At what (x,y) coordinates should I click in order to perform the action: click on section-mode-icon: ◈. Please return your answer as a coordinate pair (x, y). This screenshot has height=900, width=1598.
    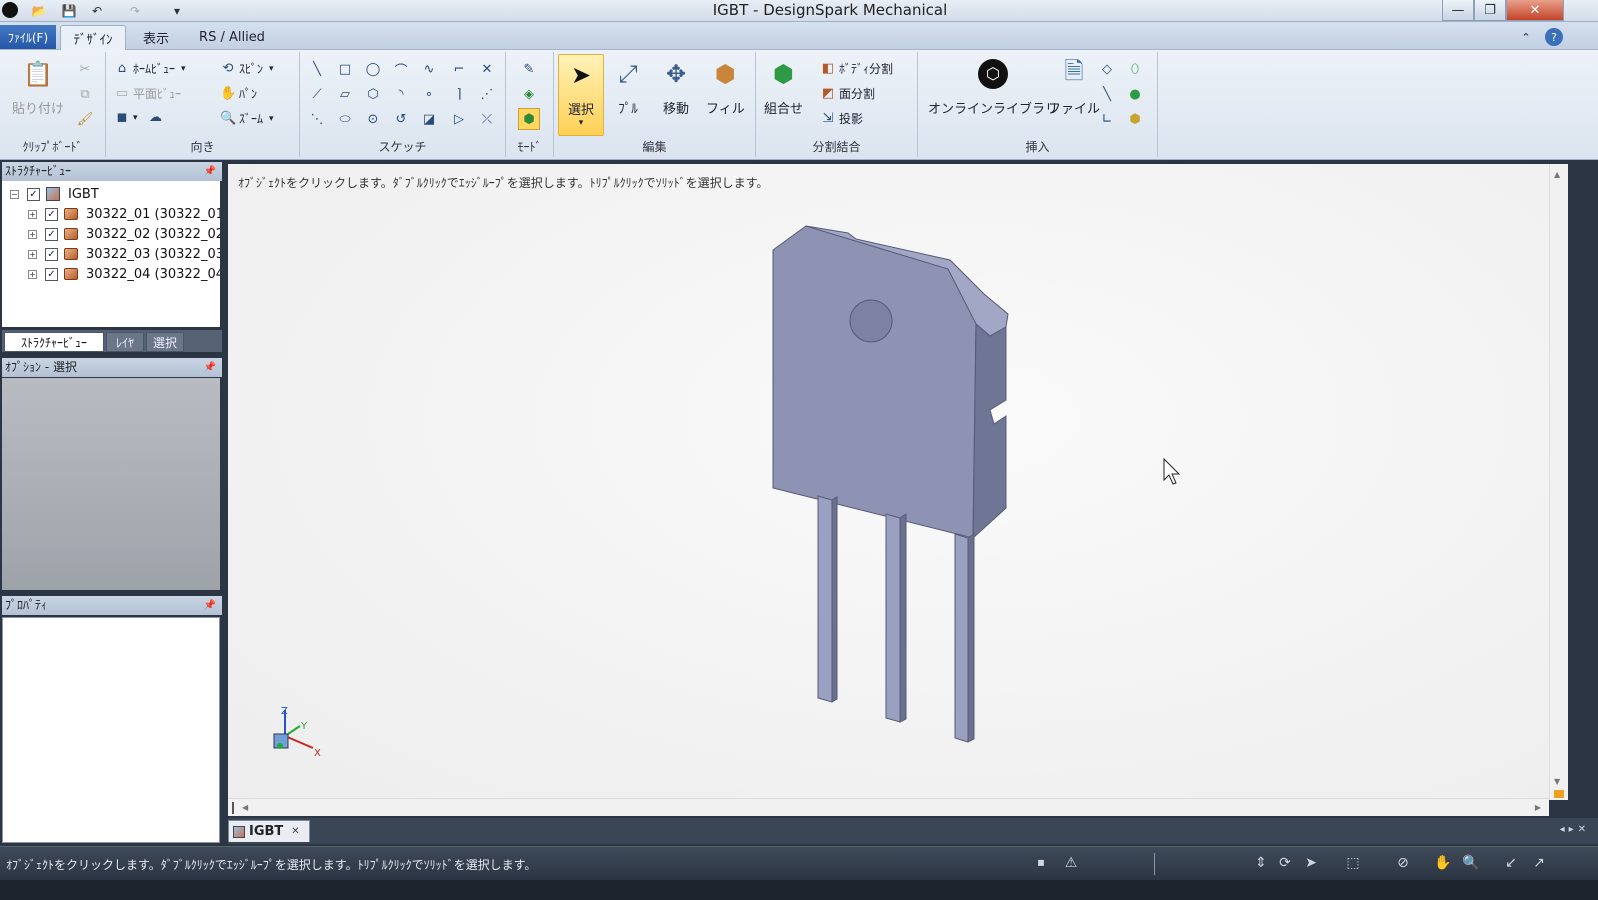
    Looking at the image, I should click on (529, 94).